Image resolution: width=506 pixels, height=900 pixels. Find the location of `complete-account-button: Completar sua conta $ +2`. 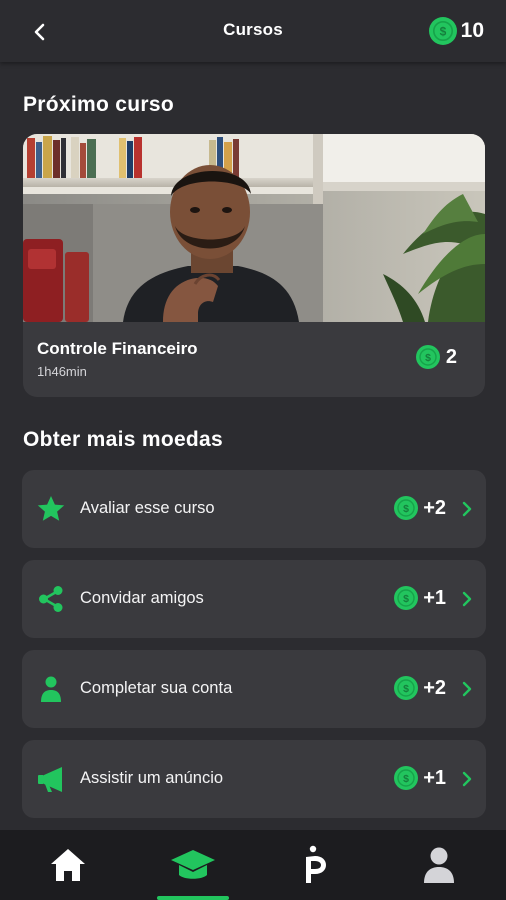

complete-account-button: Completar sua conta $ +2 is located at coordinates (254, 689).